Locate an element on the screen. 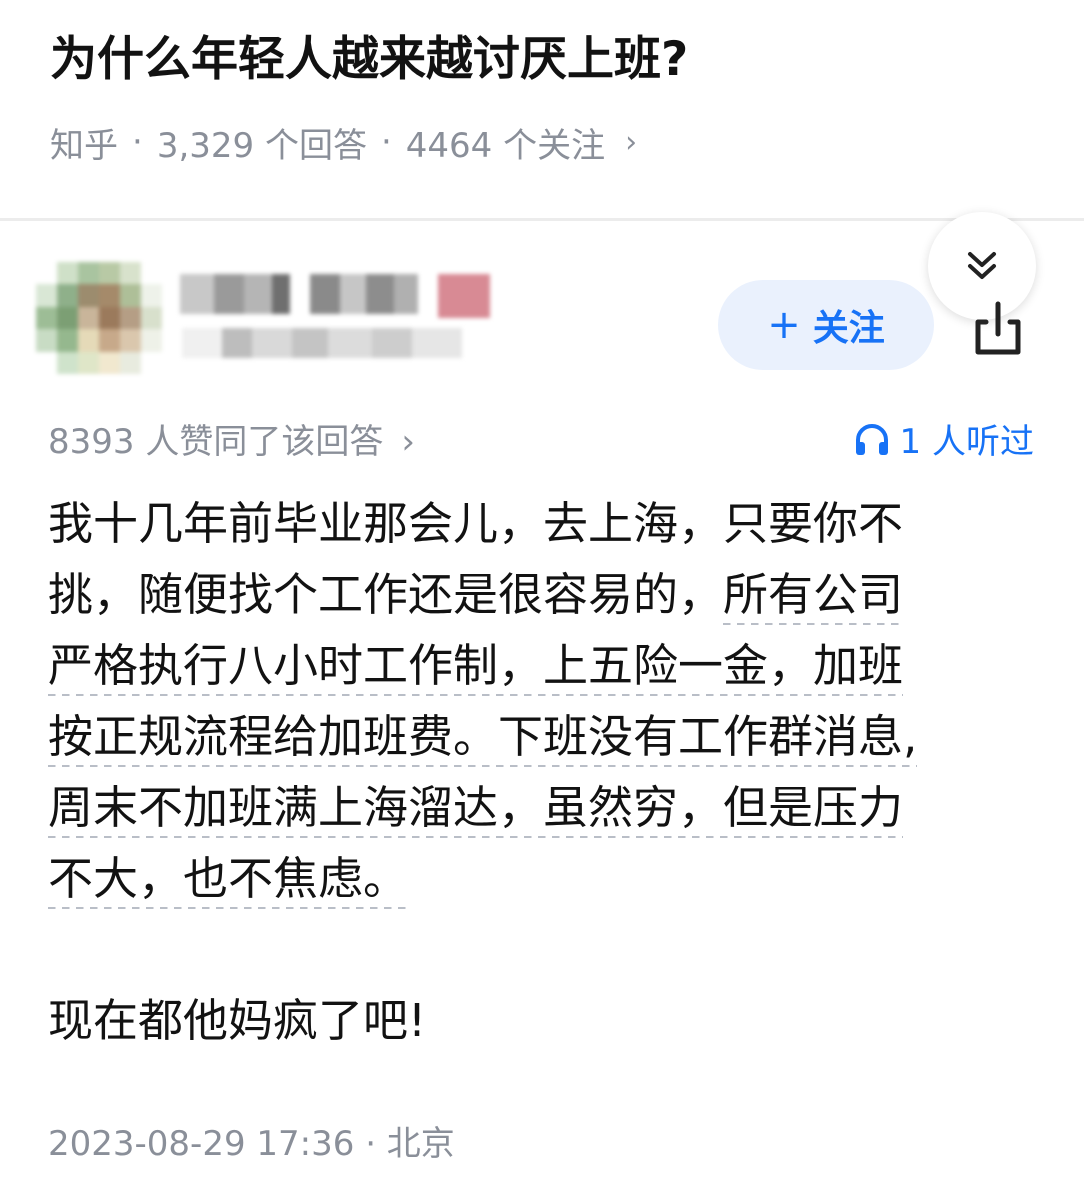  highlighted-phrase: 按正规流程给加班费。下班没有工作群消息, is located at coordinates (483, 738).